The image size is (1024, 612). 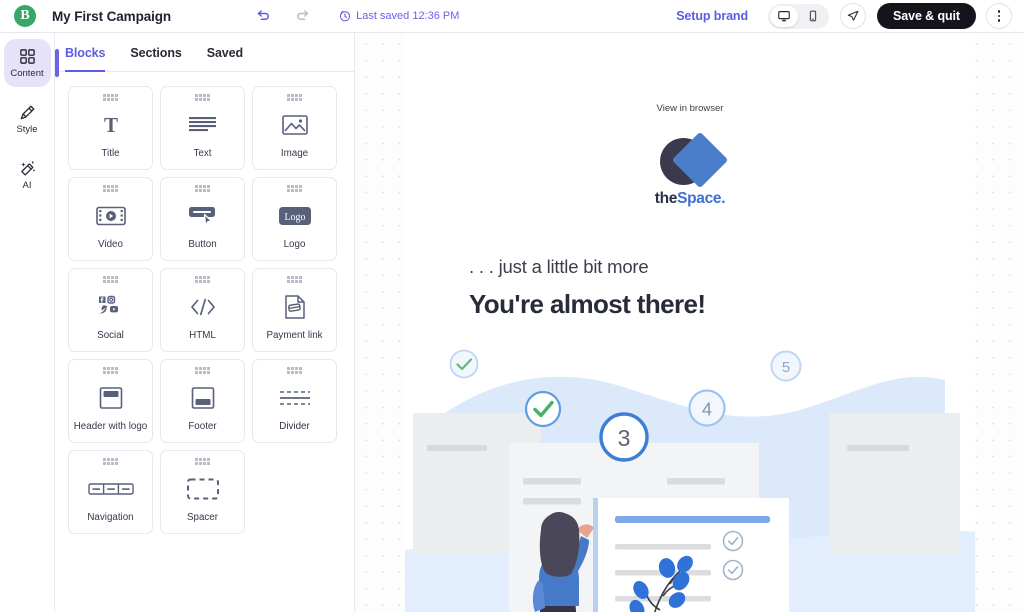 I want to click on block-label-text: Text, so click(x=202, y=154).